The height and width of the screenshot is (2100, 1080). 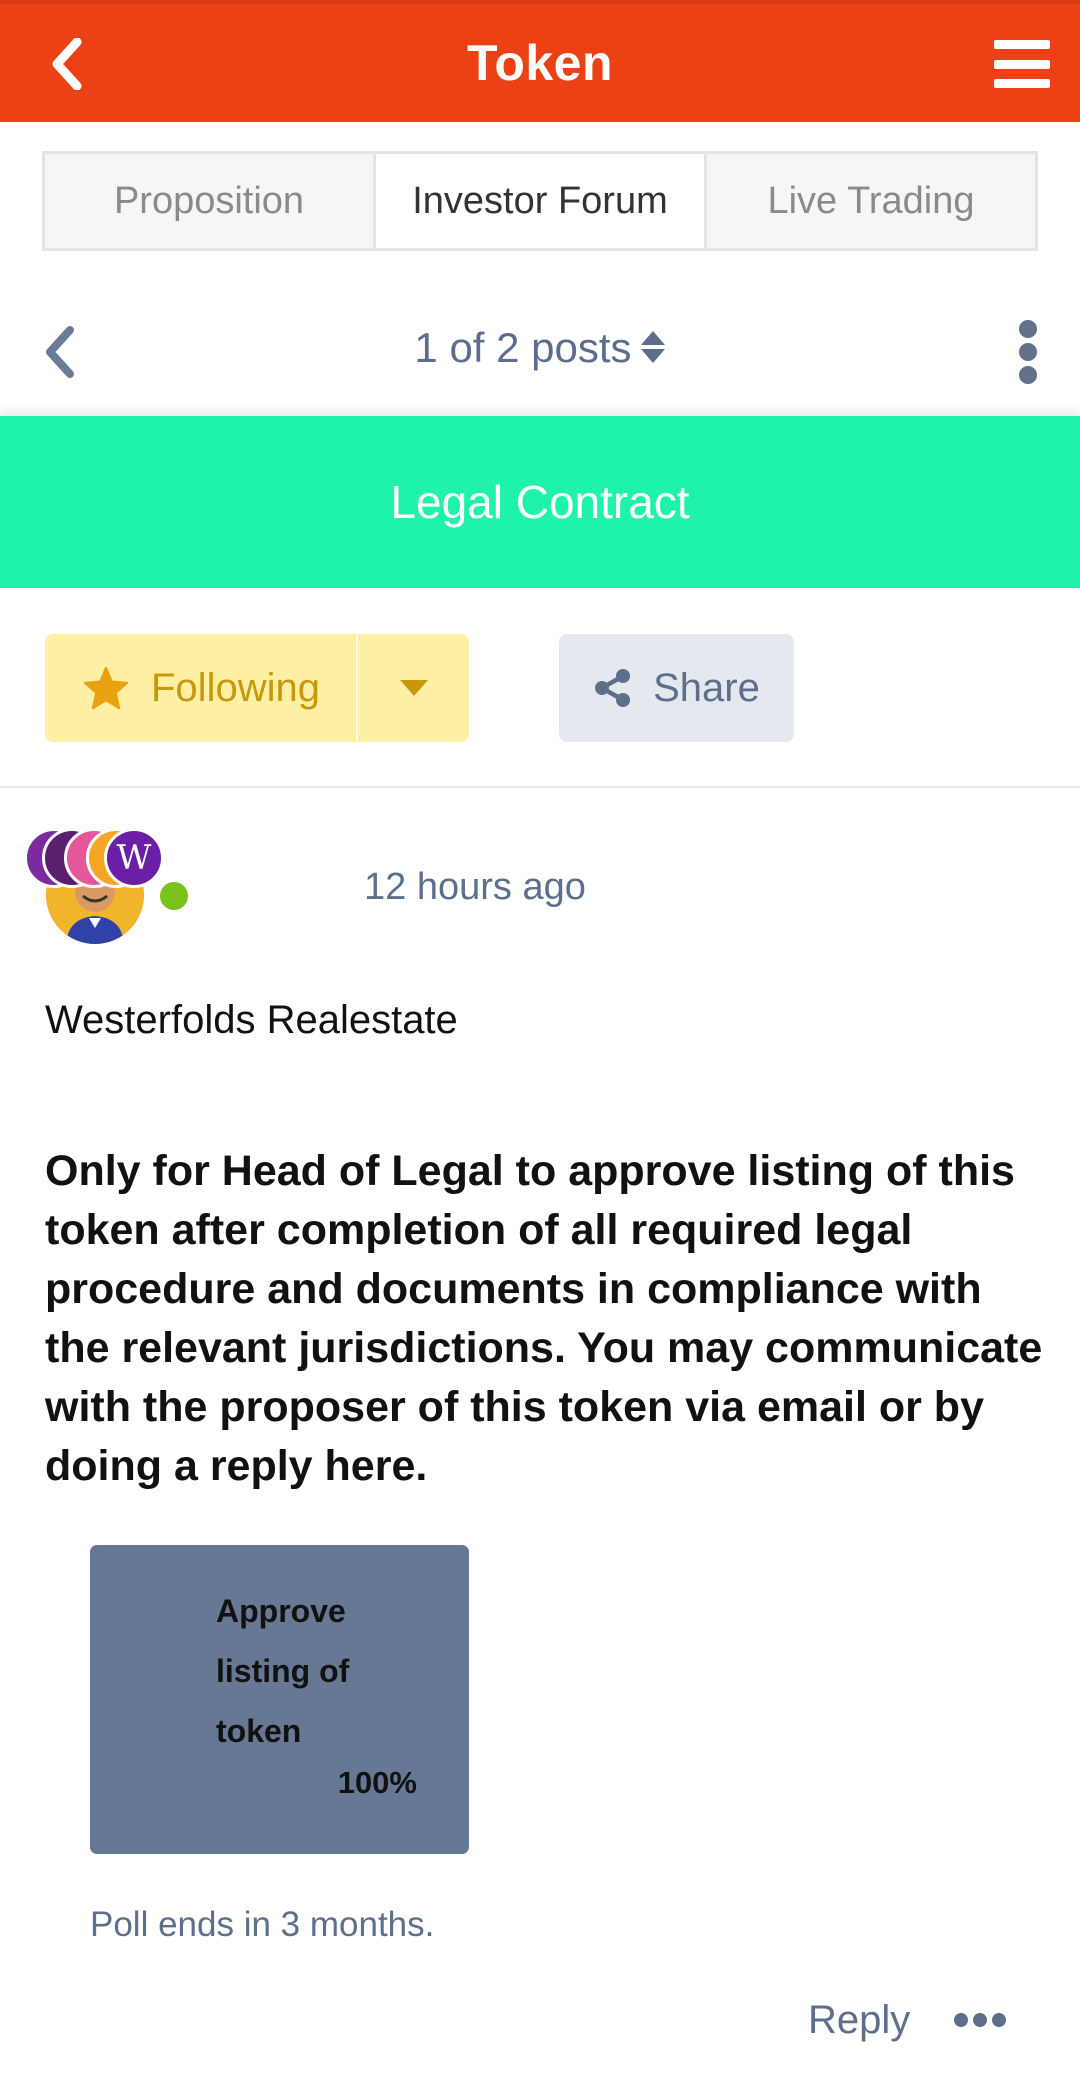 I want to click on app-header: Token, so click(x=540, y=61).